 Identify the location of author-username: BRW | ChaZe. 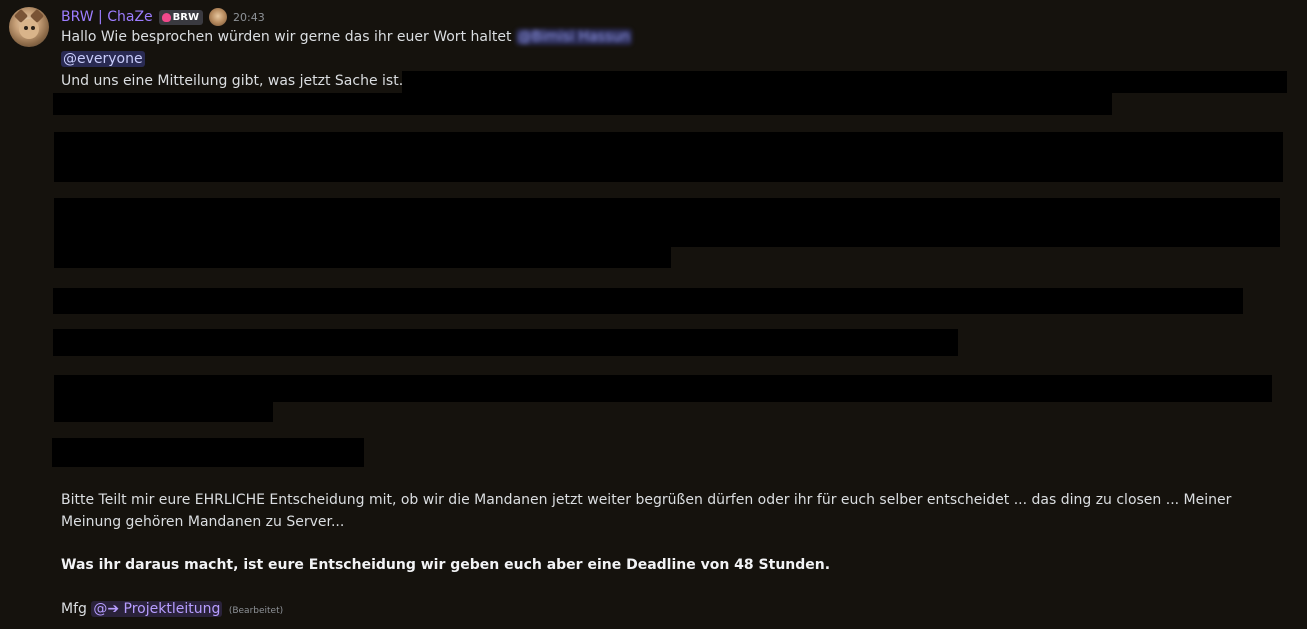
(107, 17).